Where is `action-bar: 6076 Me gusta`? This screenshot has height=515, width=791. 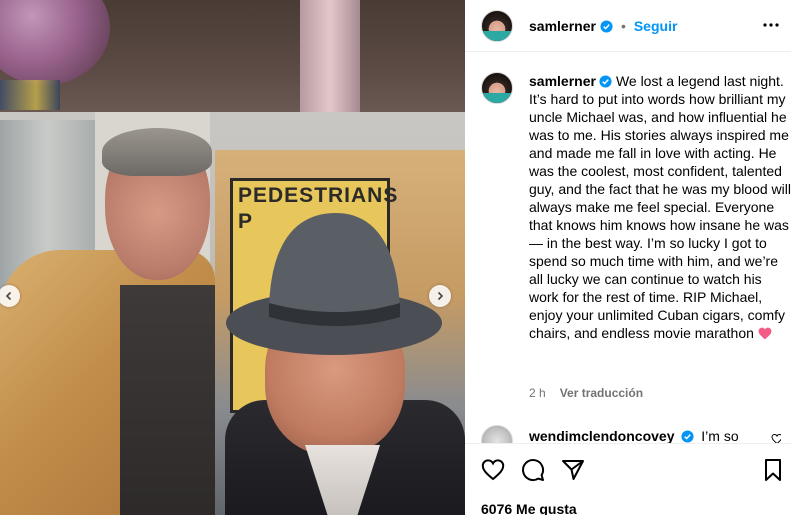 action-bar: 6076 Me gusta is located at coordinates (628, 479).